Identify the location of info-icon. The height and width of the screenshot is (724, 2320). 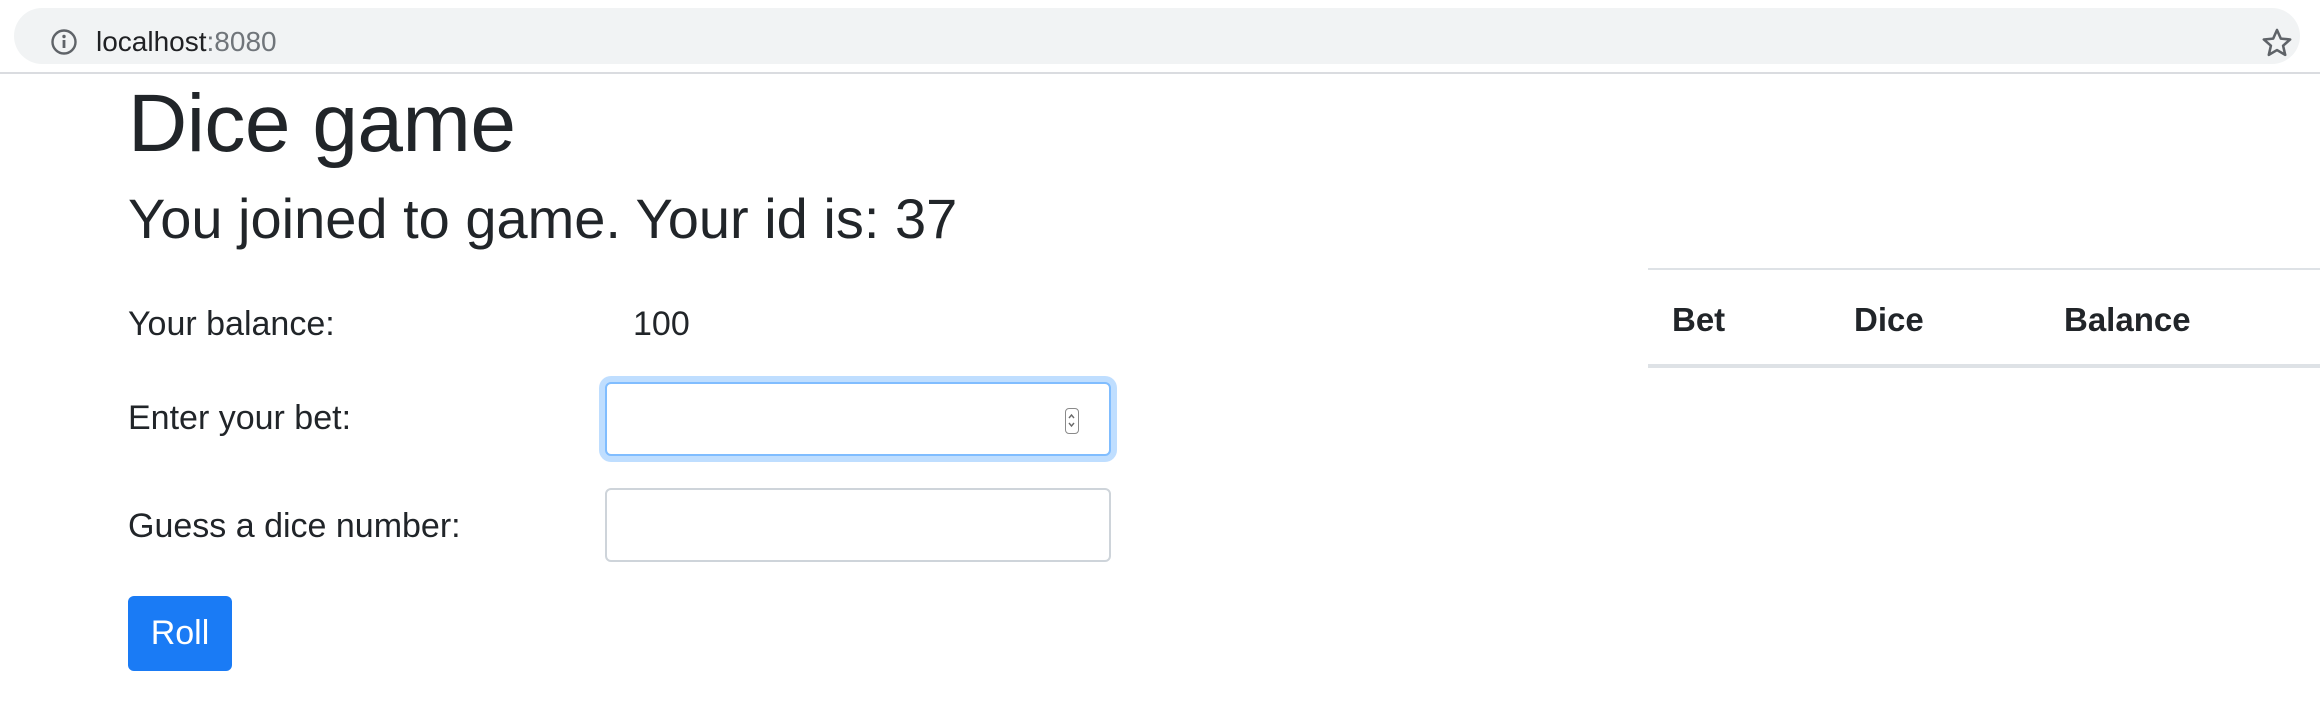
(64, 42).